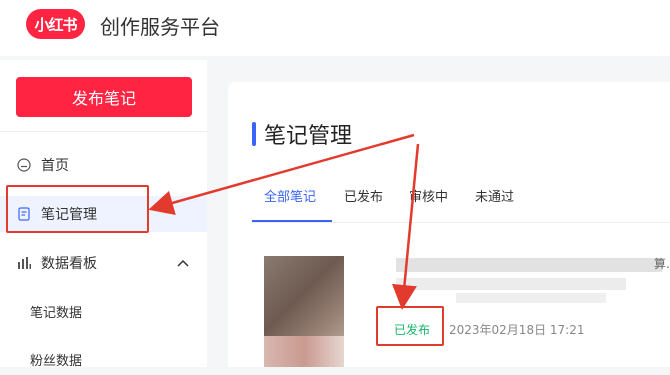  Describe the element at coordinates (69, 264) in the screenshot. I see `sidebar-item-label: 数据看板` at that location.